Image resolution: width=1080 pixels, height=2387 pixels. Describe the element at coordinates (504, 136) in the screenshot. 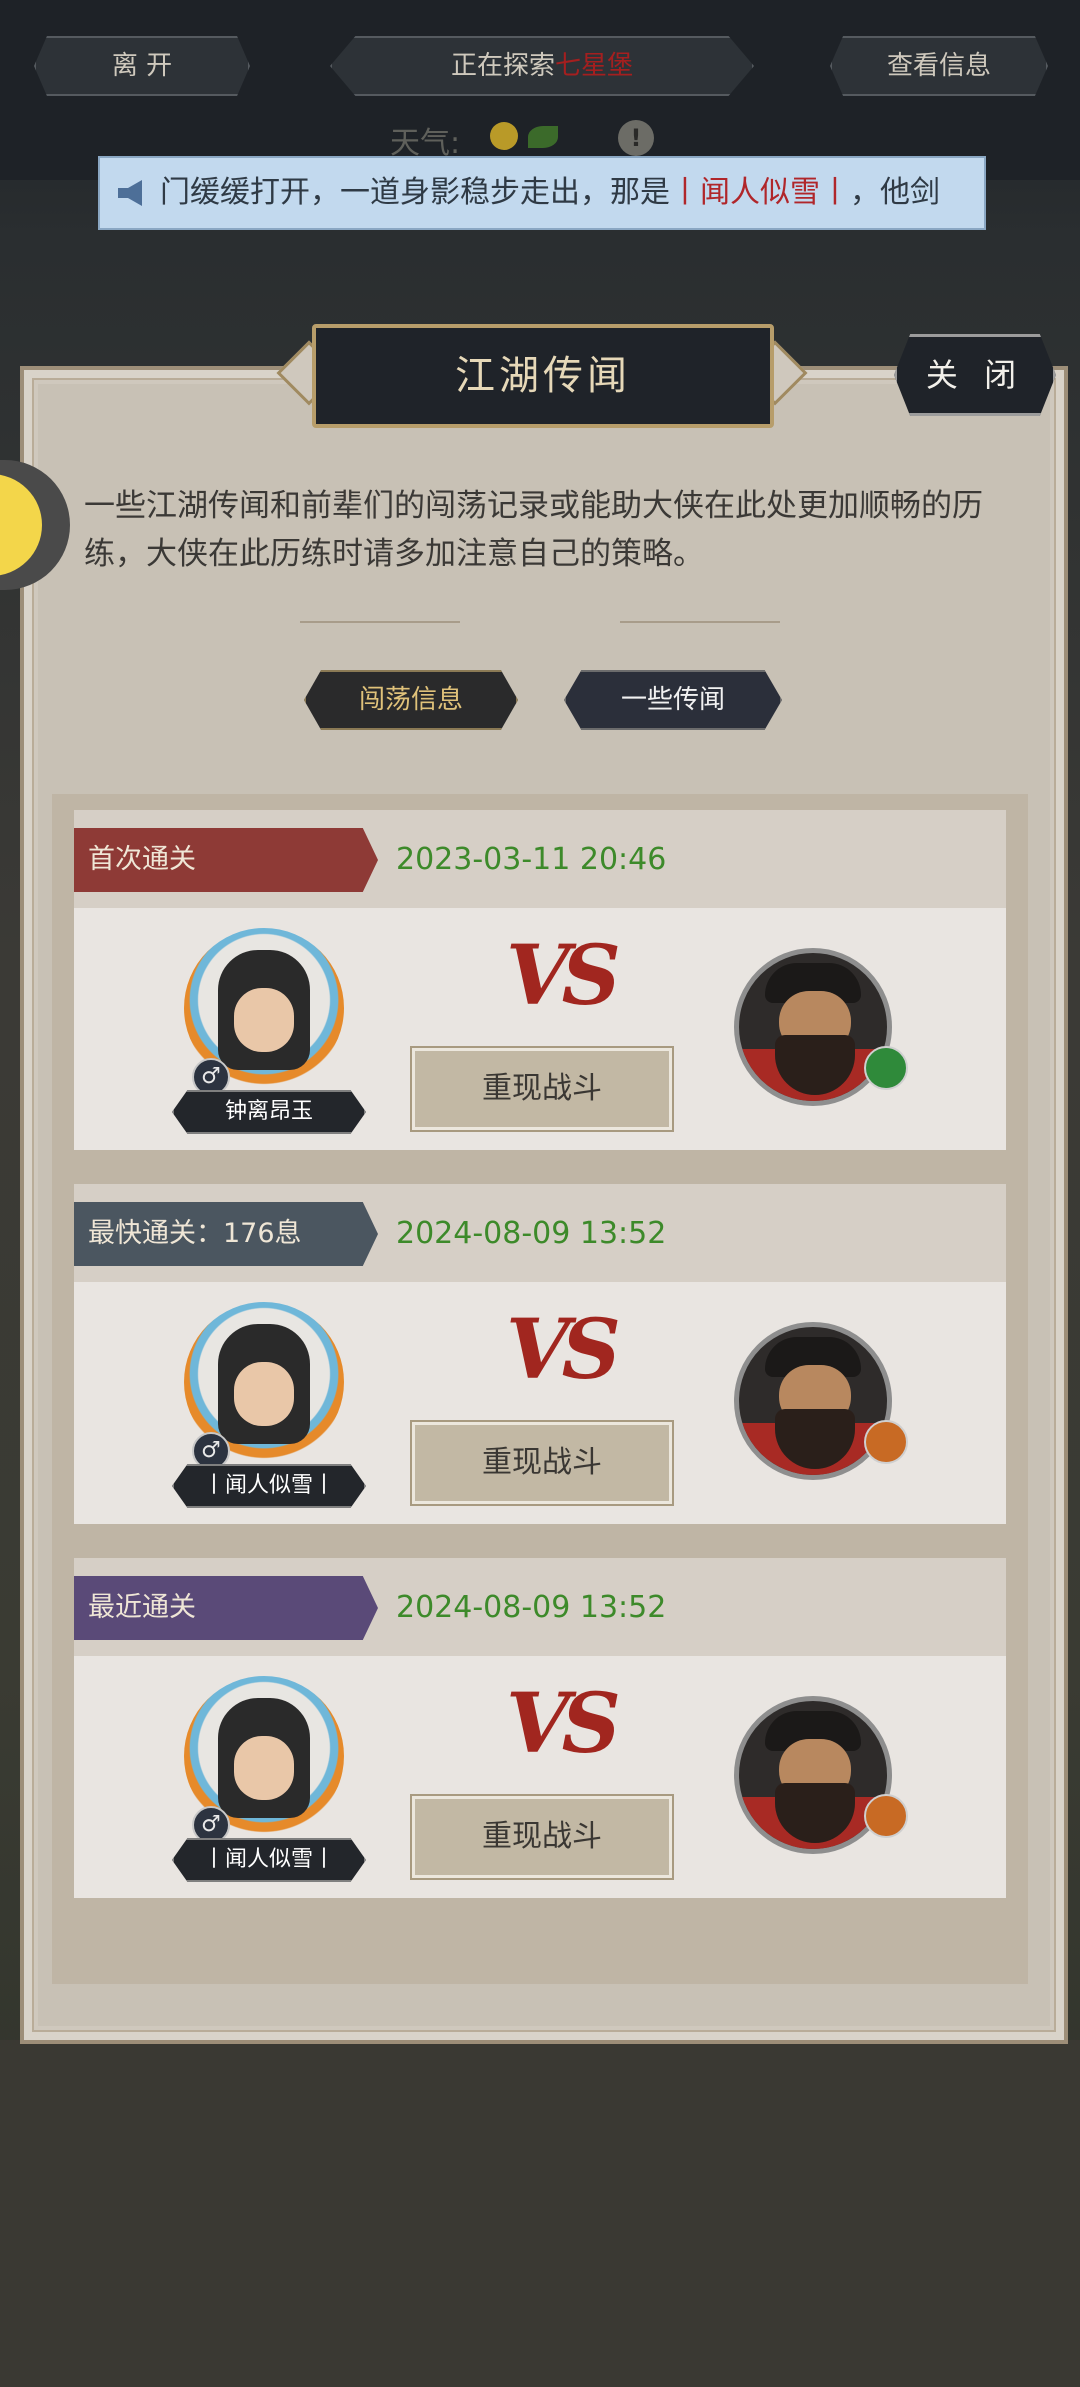

I see `sun-icon` at that location.